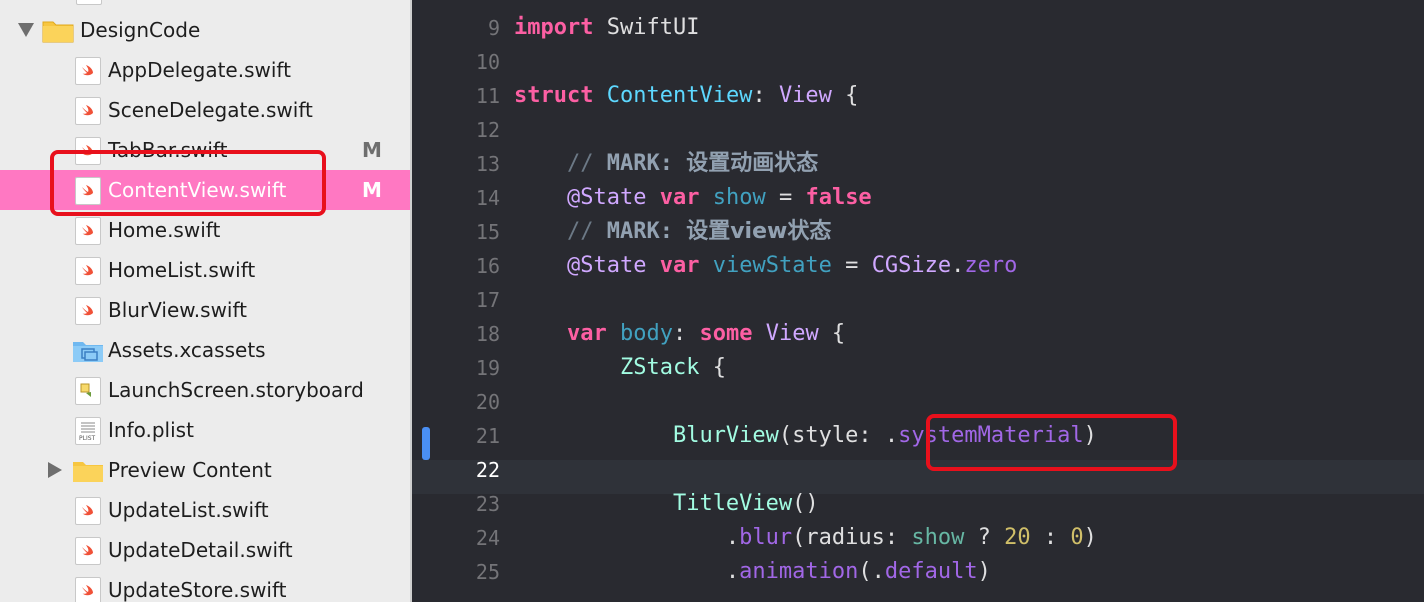 Image resolution: width=1424 pixels, height=602 pixels. Describe the element at coordinates (759, 231) in the screenshot. I see `code-token: 设置view状态` at that location.